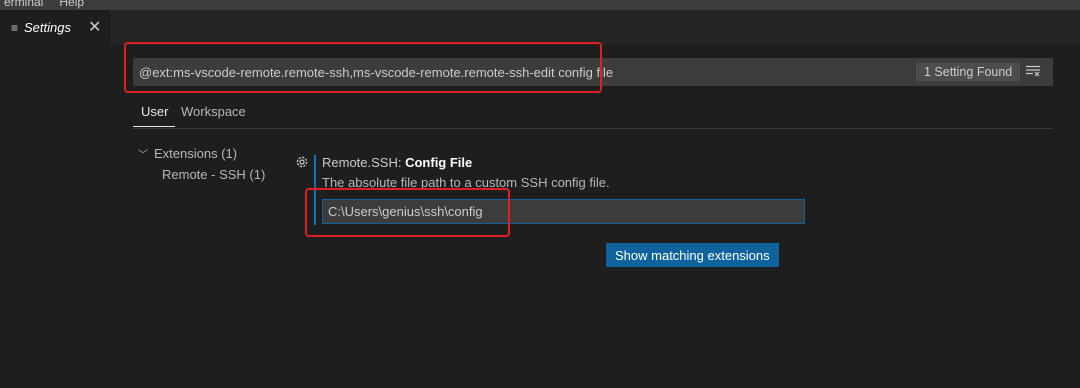 This screenshot has width=1080, height=388. What do you see at coordinates (540, 27) in the screenshot?
I see `editor-tab-strip: ≡ Settings ✕` at bounding box center [540, 27].